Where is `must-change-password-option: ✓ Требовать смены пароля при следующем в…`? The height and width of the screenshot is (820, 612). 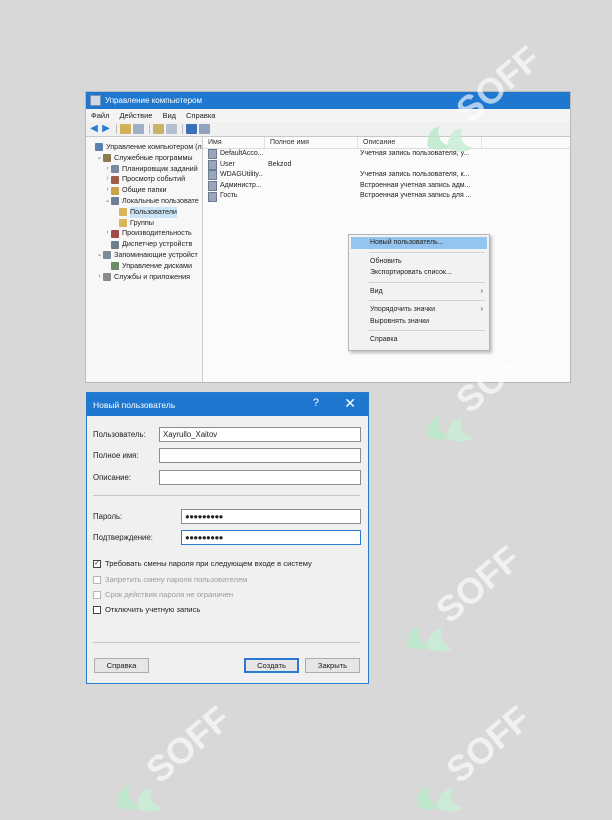 must-change-password-option: ✓ Требовать смены пароля при следующем в… is located at coordinates (202, 563).